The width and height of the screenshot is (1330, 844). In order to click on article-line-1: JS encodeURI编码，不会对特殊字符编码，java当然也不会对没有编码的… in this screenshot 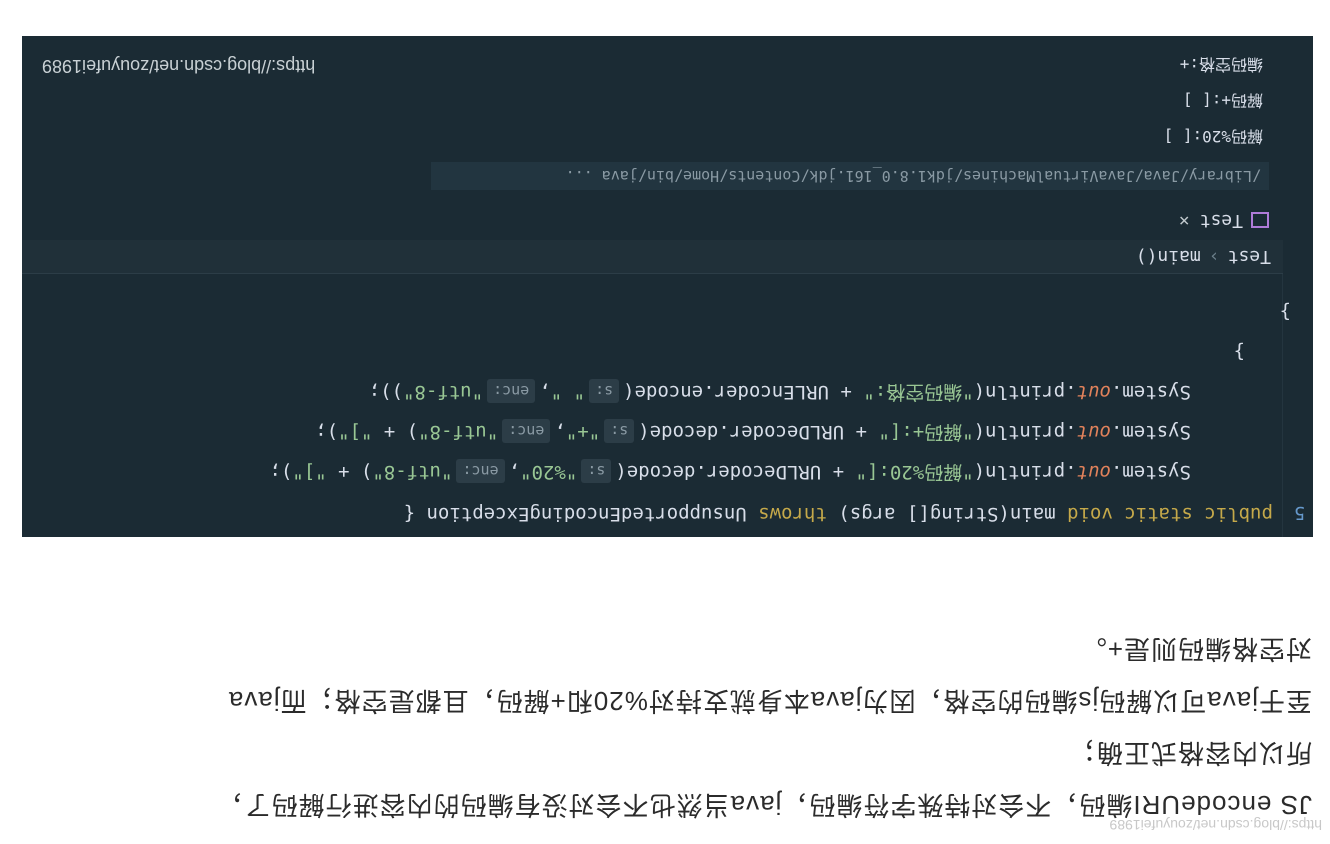, I will do `click(764, 805)`.